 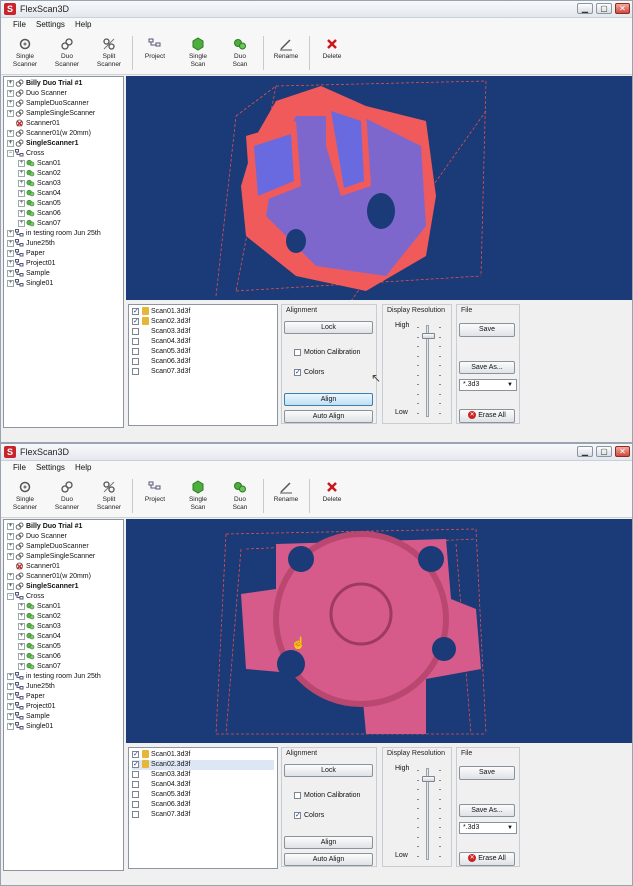 What do you see at coordinates (19, 467) in the screenshot?
I see `menu-file: File` at bounding box center [19, 467].